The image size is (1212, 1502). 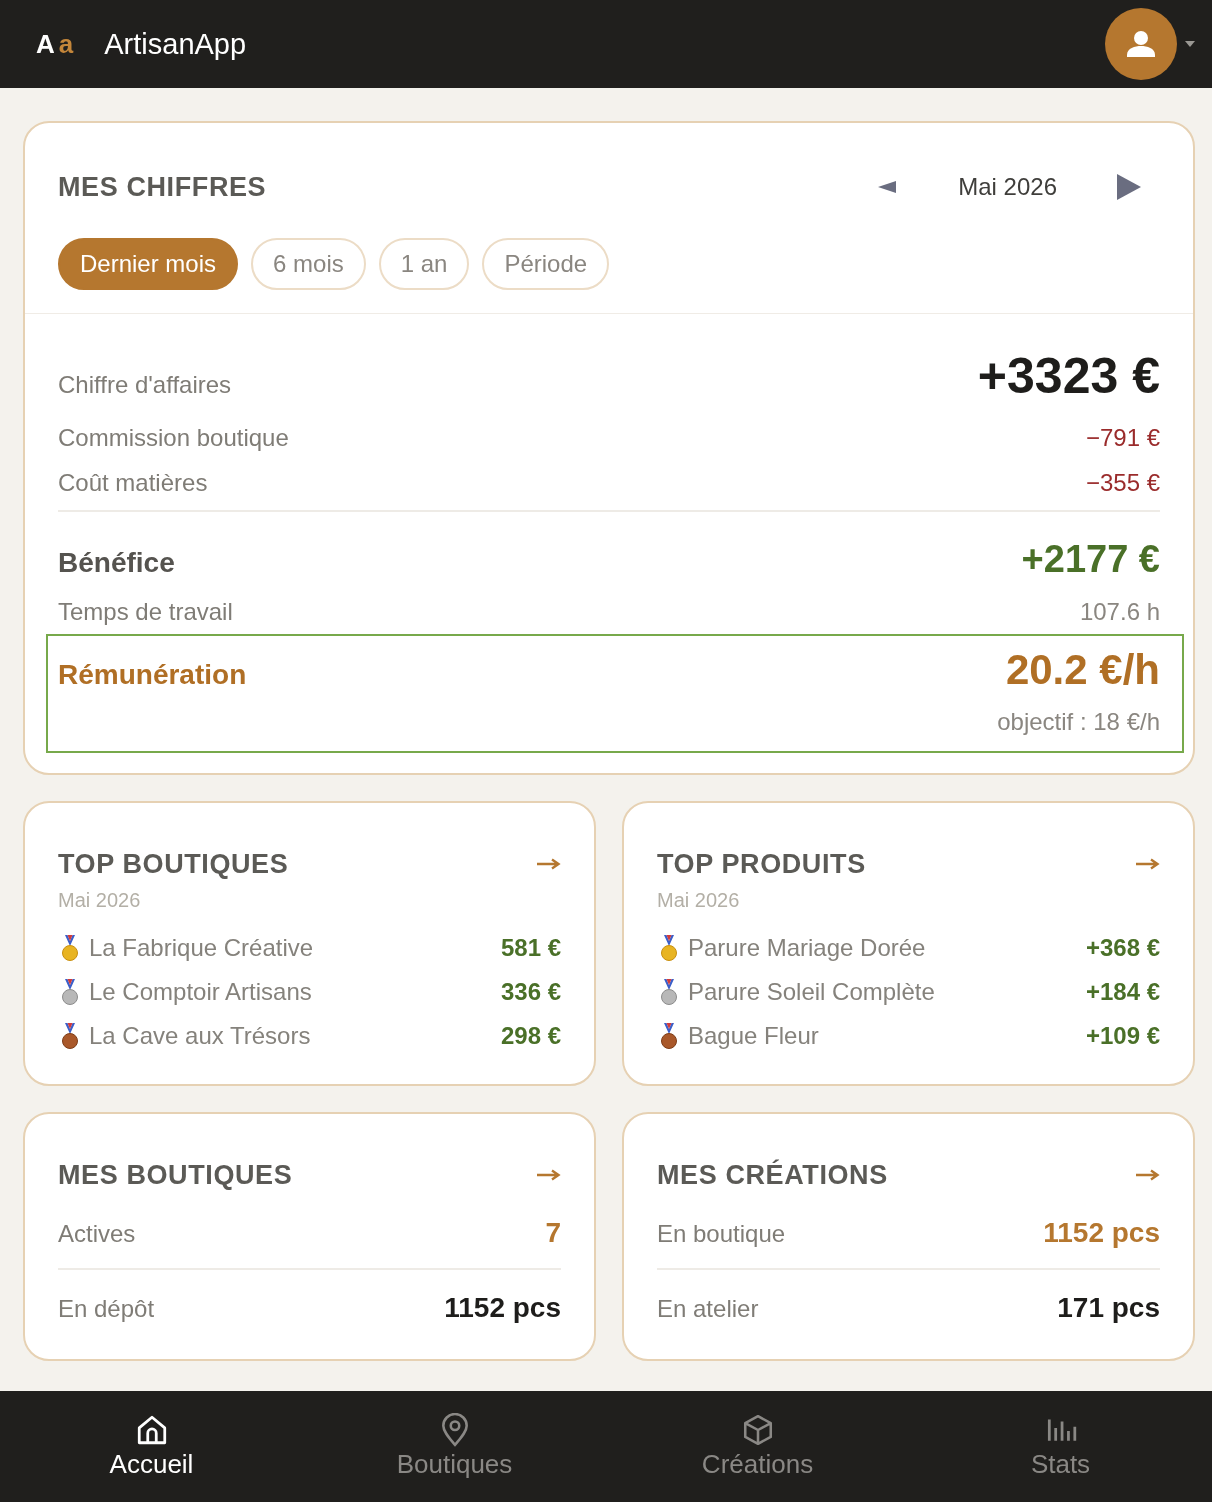 I want to click on user-avatar-icon, so click(x=1141, y=44).